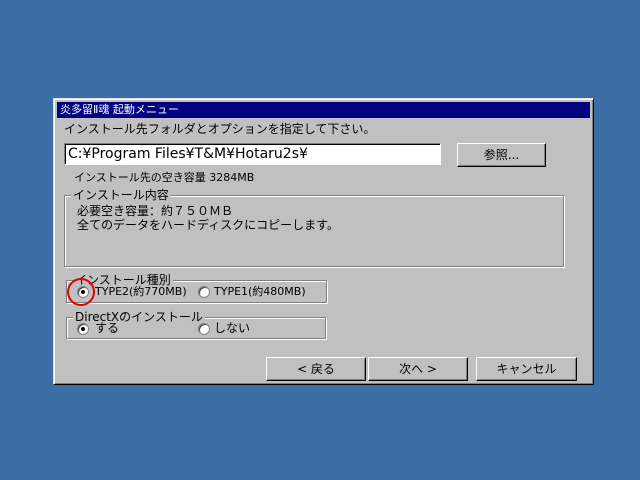 This screenshot has width=640, height=480. I want to click on install-type-group: インストール種別 TYPE2(約770MB) TYPE1(約480MB), so click(196, 288).